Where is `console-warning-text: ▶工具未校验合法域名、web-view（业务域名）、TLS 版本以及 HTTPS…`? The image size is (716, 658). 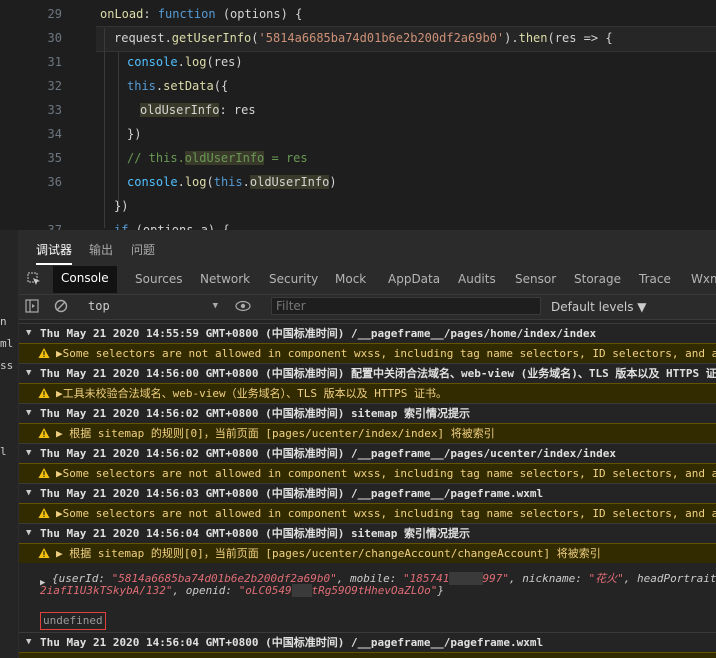 console-warning-text: ▶工具未校验合法域名、web-view（业务域名）、TLS 版本以及 HTTPS… is located at coordinates (251, 393).